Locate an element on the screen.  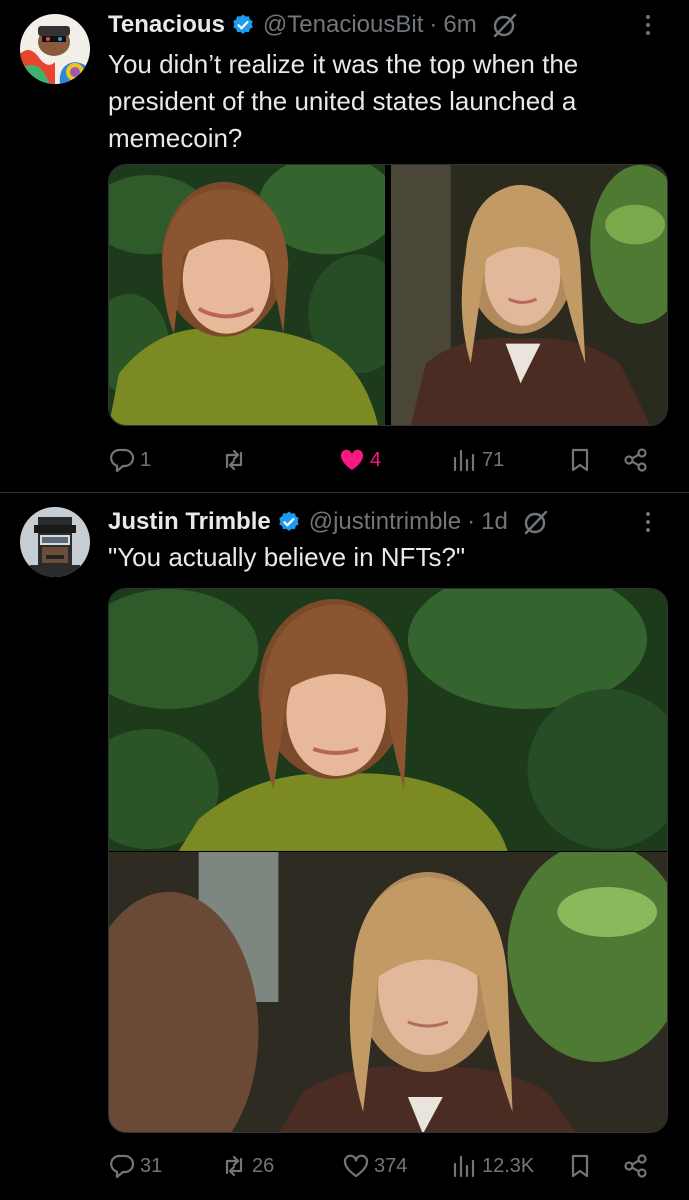
like-button: 4 is located at coordinates (359, 460).